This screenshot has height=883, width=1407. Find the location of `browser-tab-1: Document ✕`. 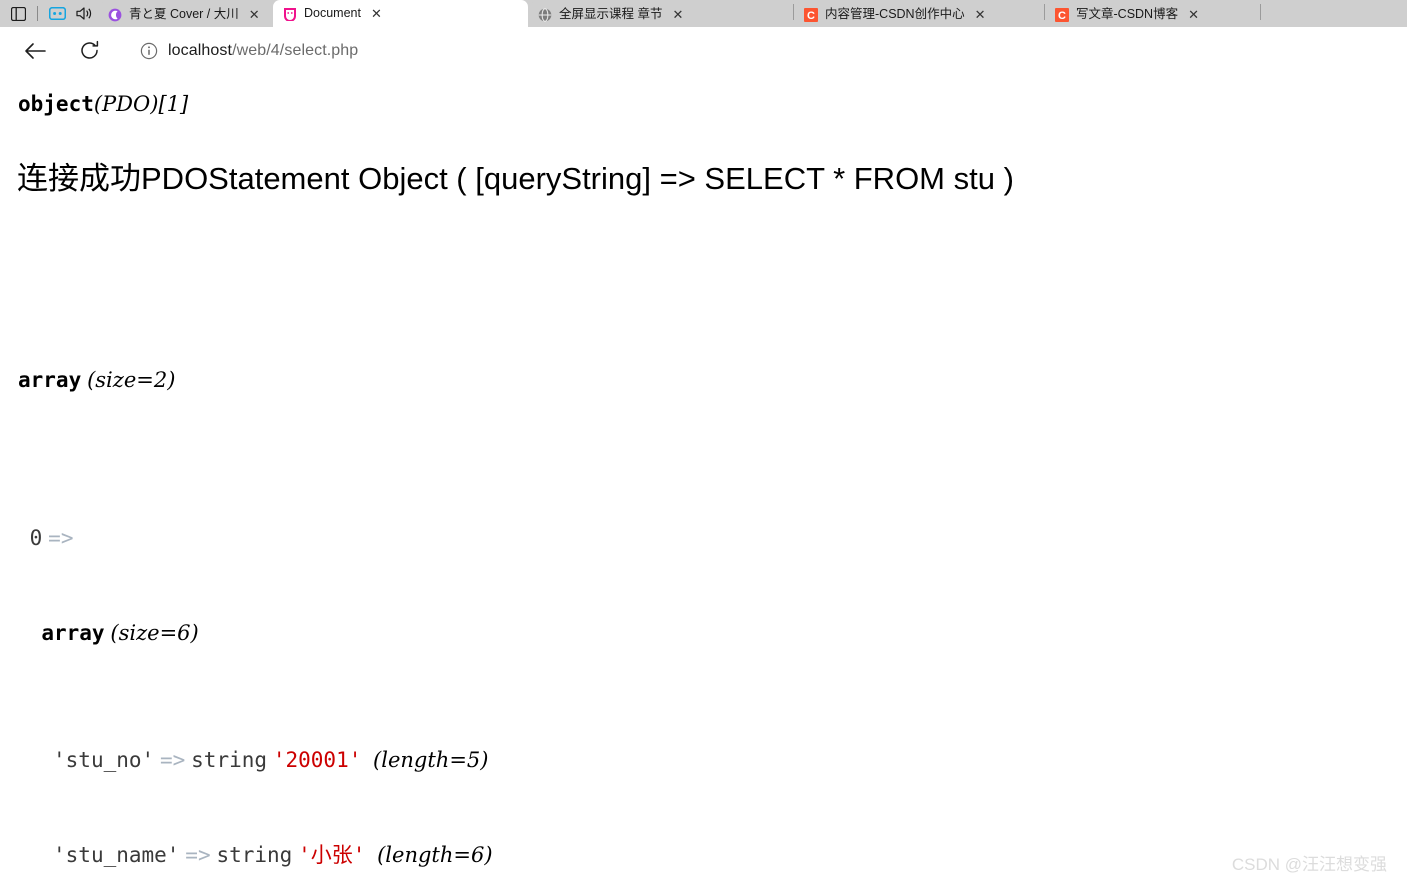

browser-tab-1: Document ✕ is located at coordinates (400, 13).